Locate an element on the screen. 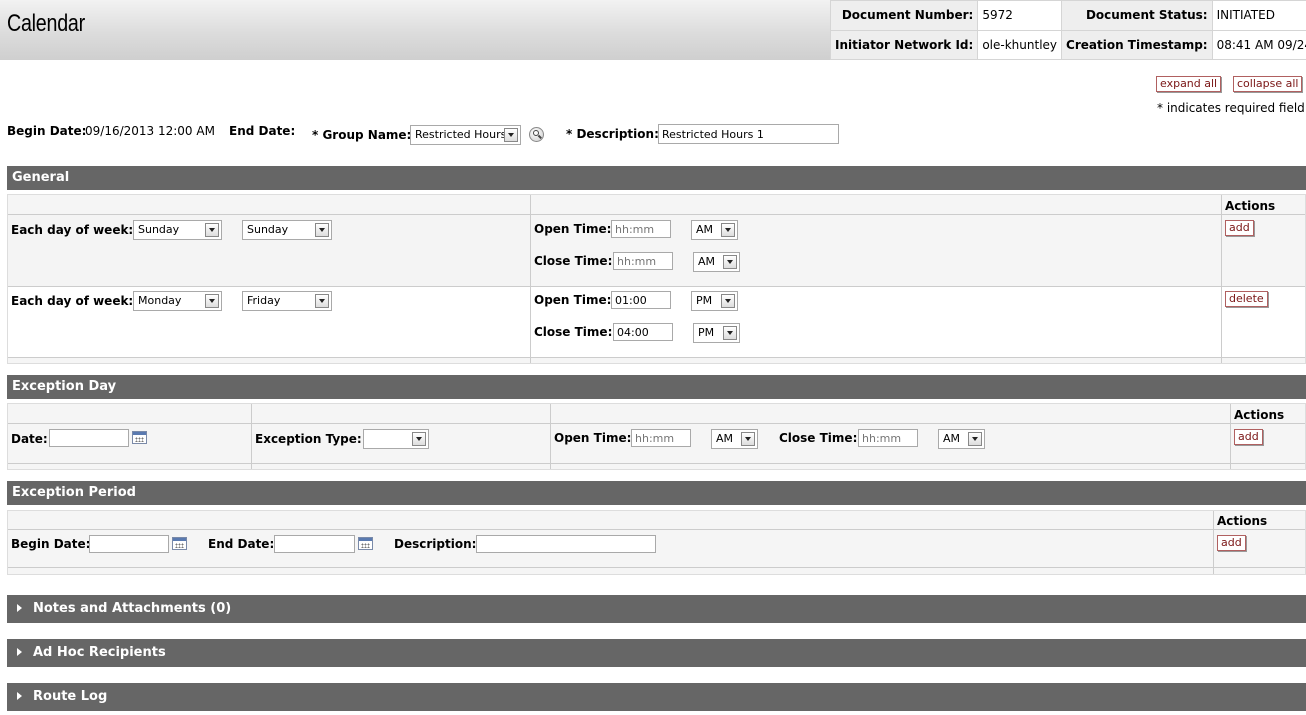  notes-attachments-title: Notes and Attachments (0) is located at coordinates (132, 608).